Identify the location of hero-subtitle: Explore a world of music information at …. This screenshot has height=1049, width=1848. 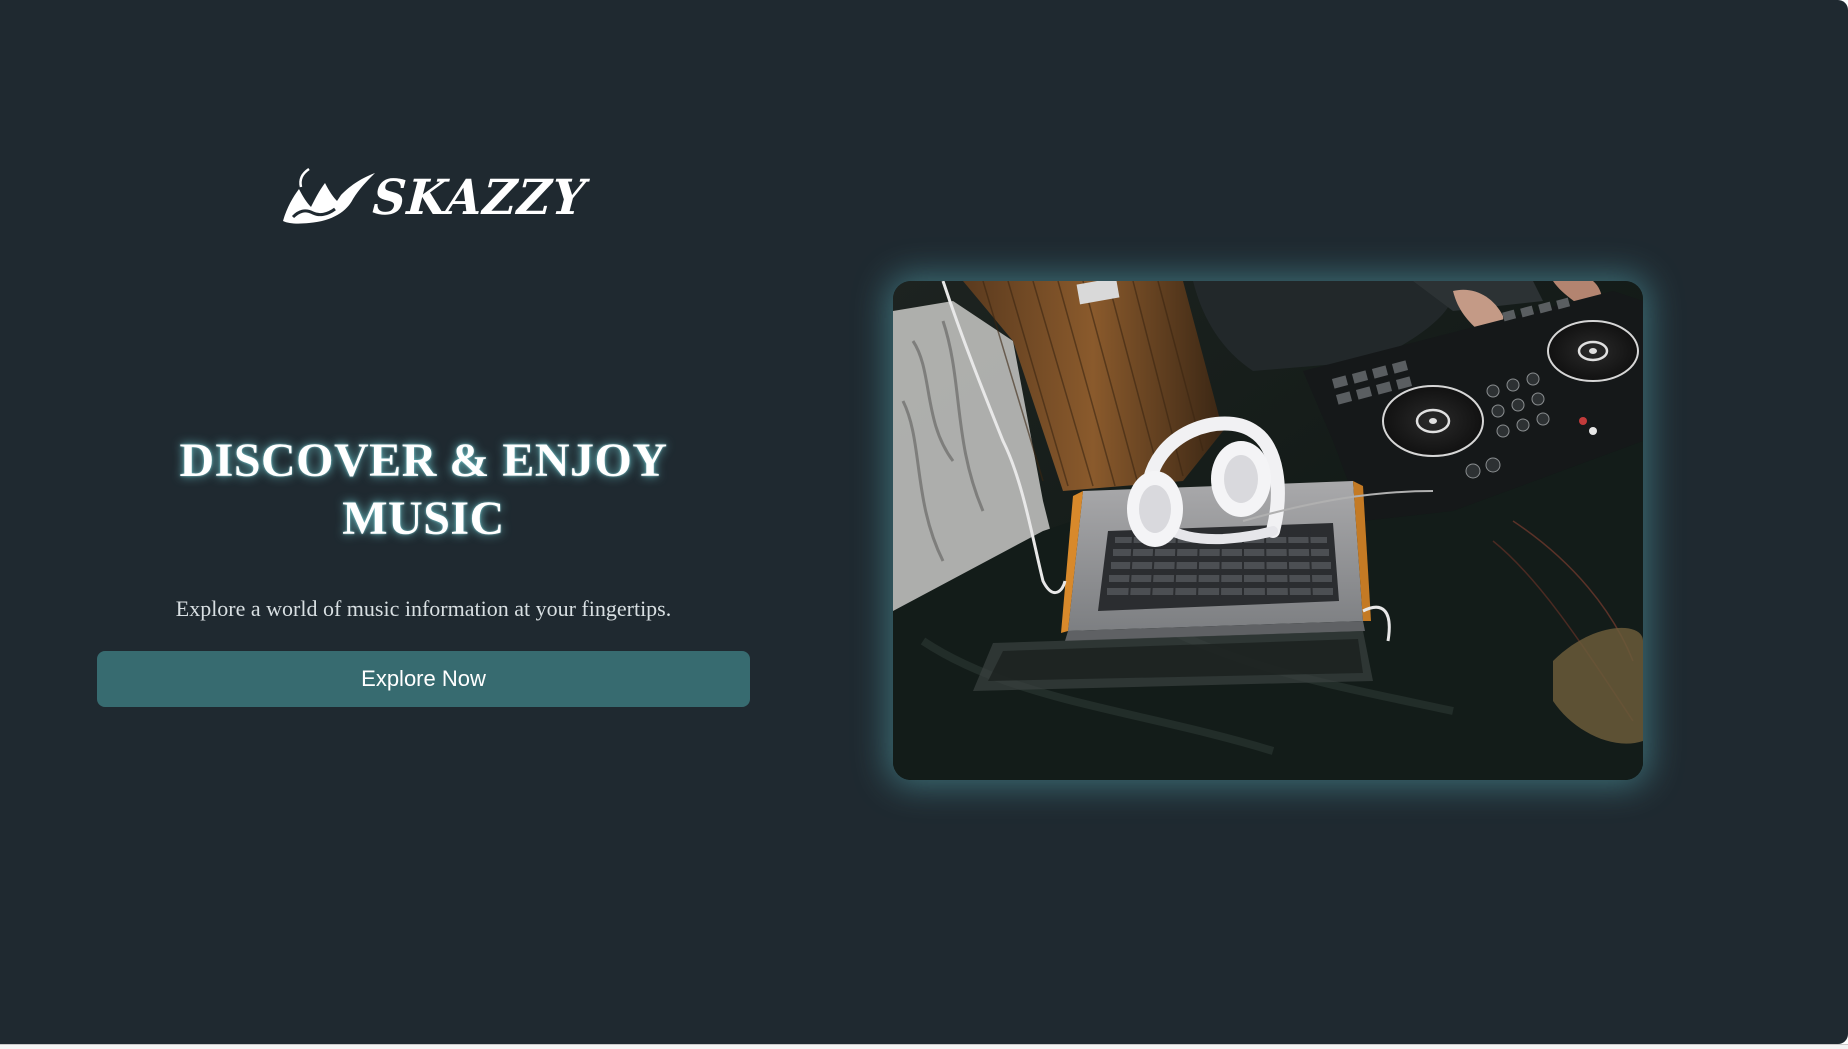
(423, 608).